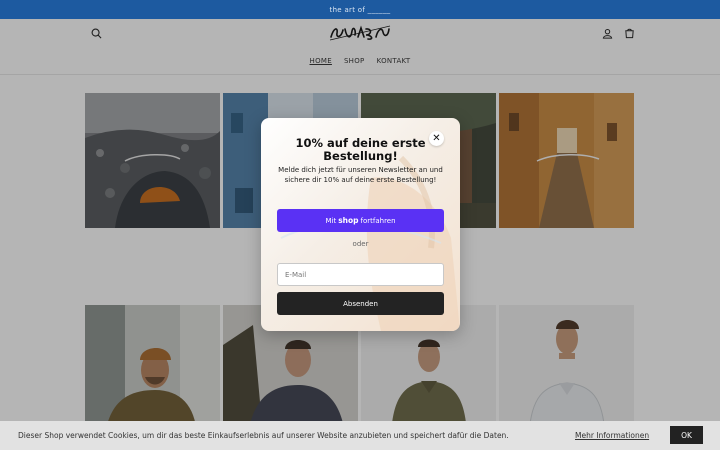 Image resolution: width=720 pixels, height=450 pixels. I want to click on announcement-bar: the art of ______, so click(360, 9).